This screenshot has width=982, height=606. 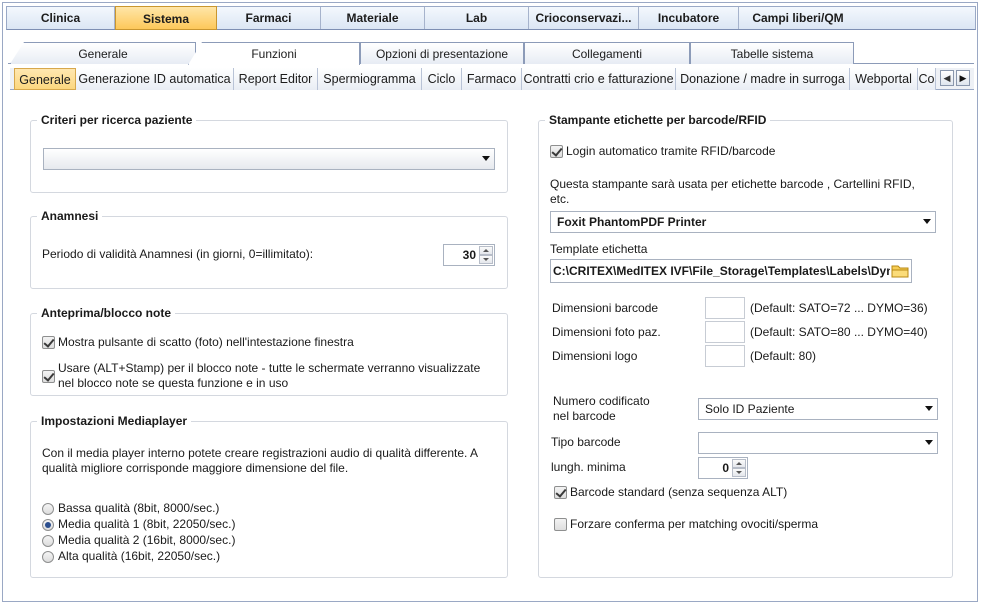 I want to click on anteprima-title: Anteprima/blocco note, so click(x=106, y=313).